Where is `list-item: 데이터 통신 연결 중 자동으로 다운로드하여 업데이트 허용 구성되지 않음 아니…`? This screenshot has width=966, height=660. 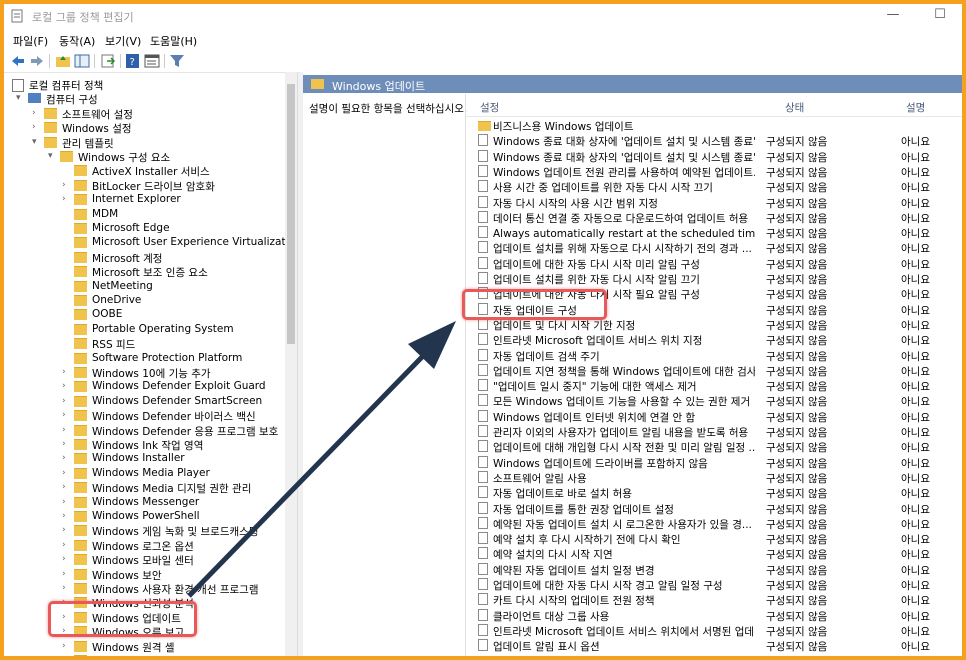
list-item: 데이터 통신 연결 중 자동으로 다운로드하여 업데이트 허용 구성되지 않음 아니… is located at coordinates (714, 217).